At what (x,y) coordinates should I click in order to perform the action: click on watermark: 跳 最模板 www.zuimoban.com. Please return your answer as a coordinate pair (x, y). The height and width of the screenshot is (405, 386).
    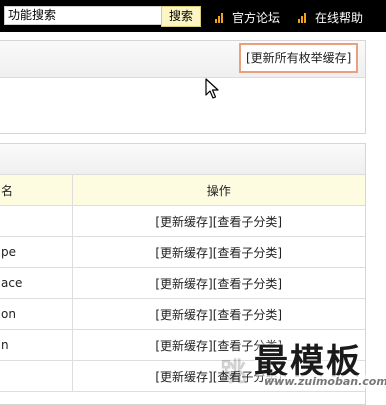
    Looking at the image, I should click on (303, 369).